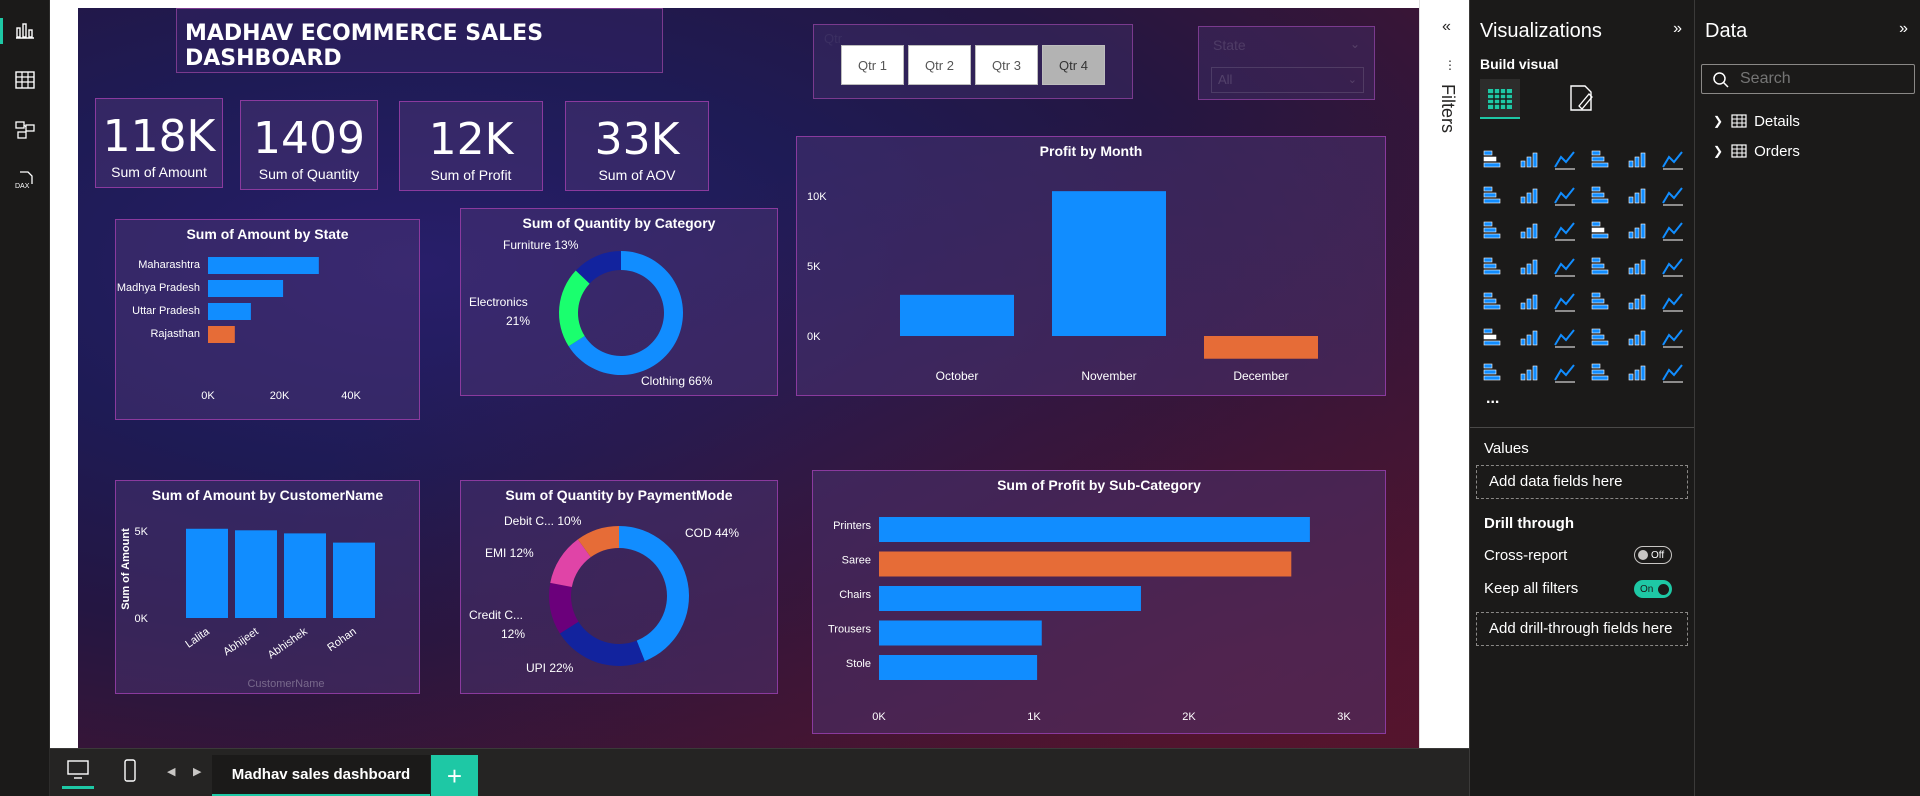 The image size is (1920, 796). What do you see at coordinates (1582, 482) in the screenshot?
I see `values-drop-zone: Add data fields here` at bounding box center [1582, 482].